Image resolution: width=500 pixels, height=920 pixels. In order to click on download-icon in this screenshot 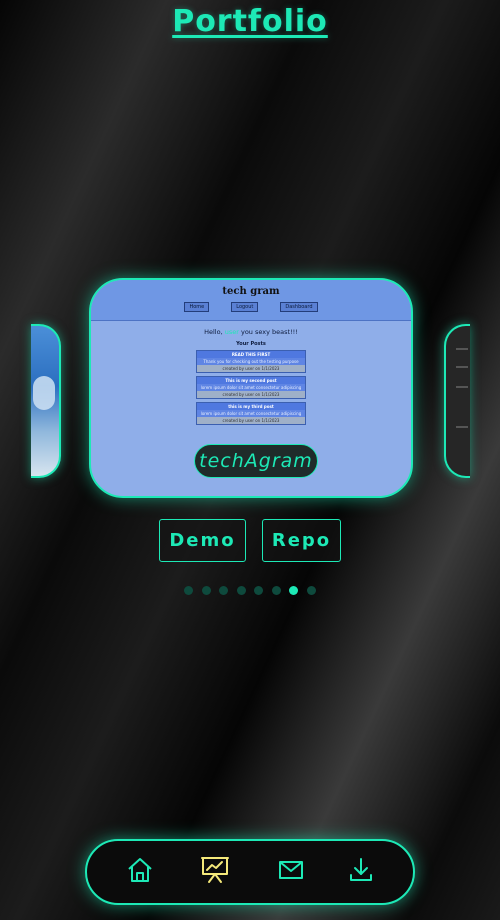, I will do `click(361, 870)`.